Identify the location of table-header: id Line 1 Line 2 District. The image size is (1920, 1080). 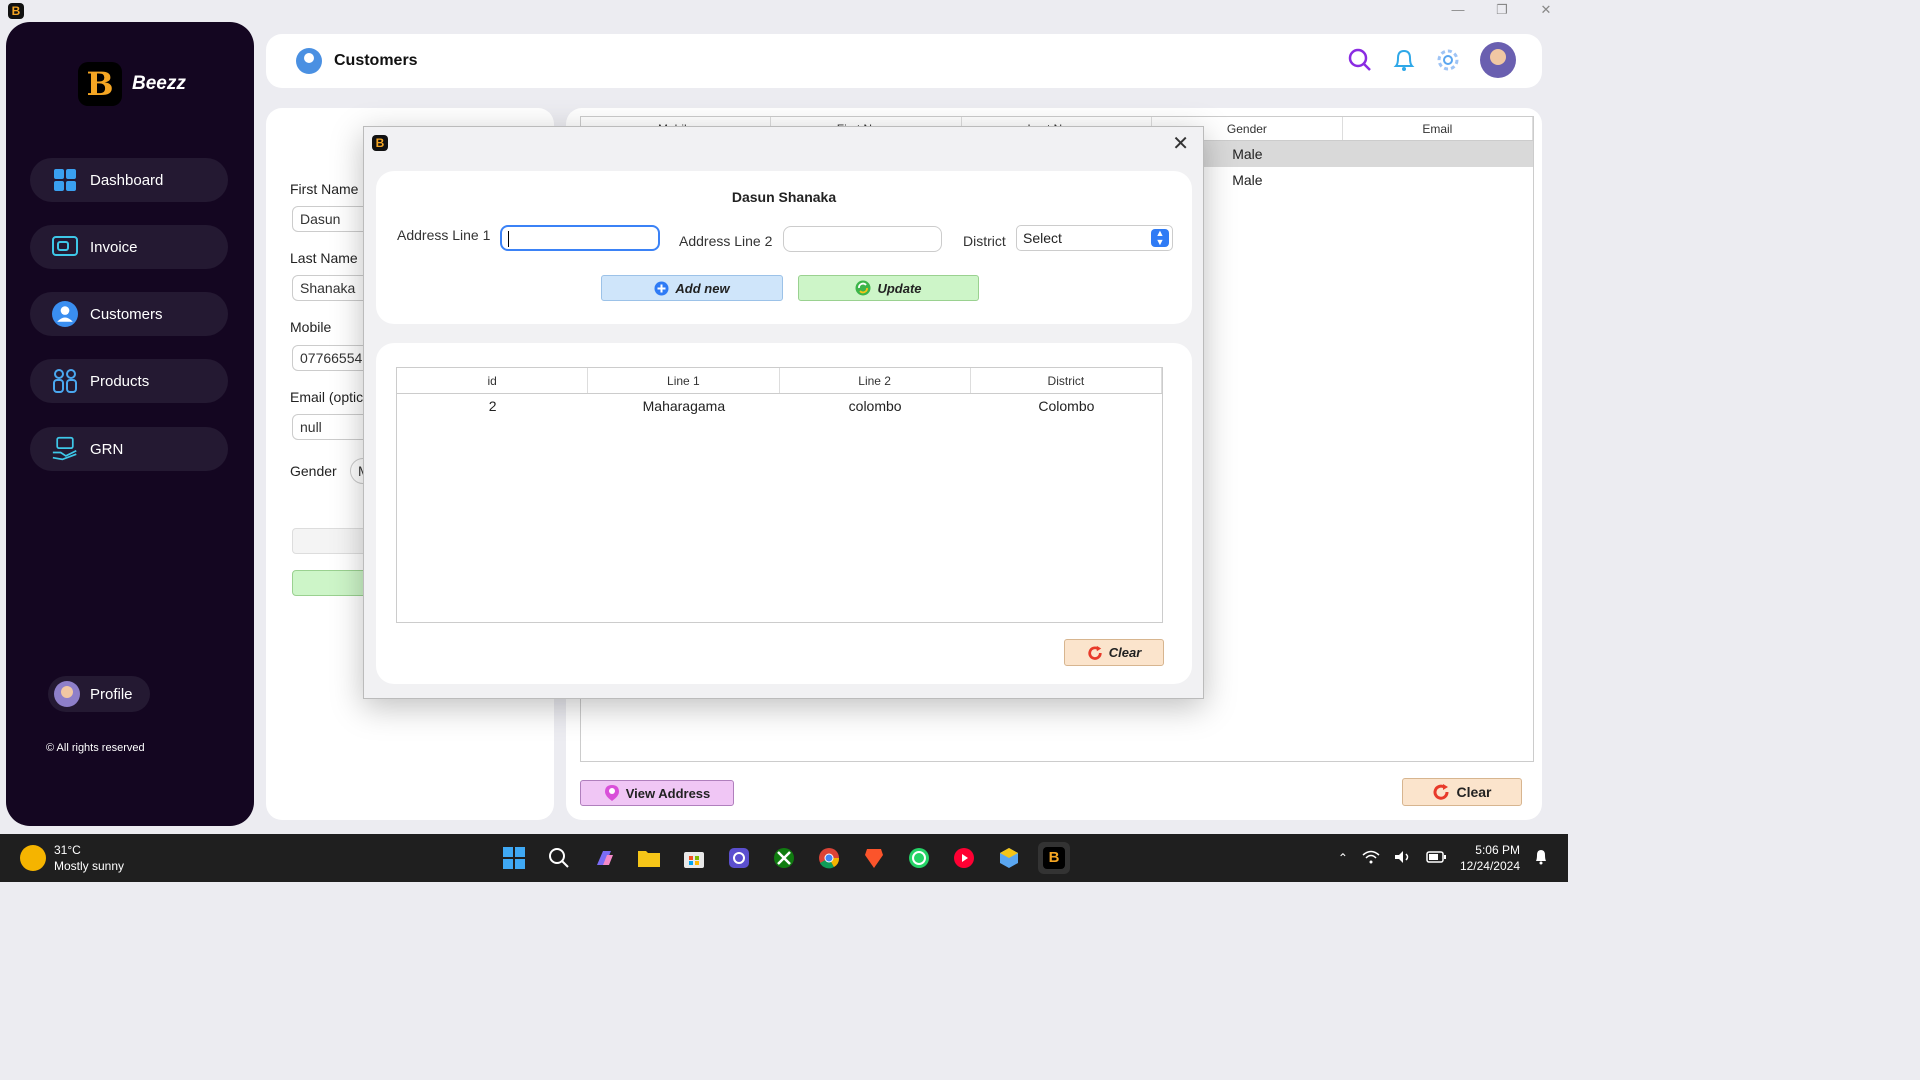
(779, 381).